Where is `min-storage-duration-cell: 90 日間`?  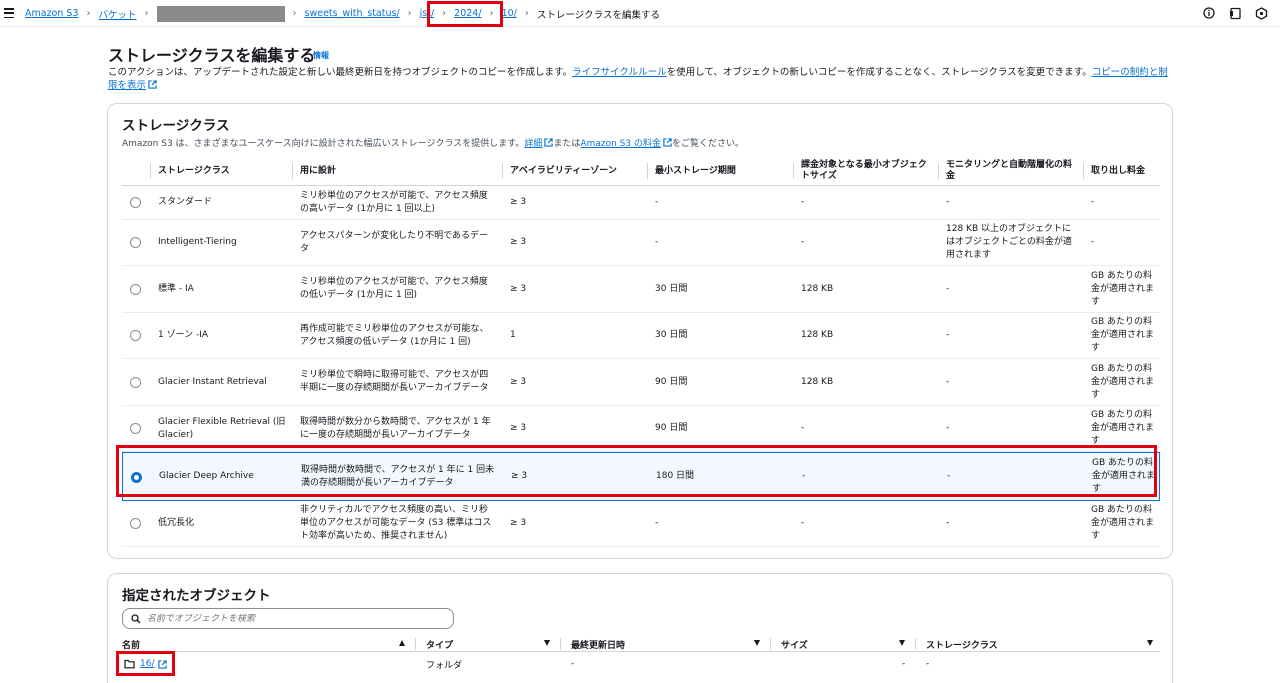 min-storage-duration-cell: 90 日間 is located at coordinates (671, 381).